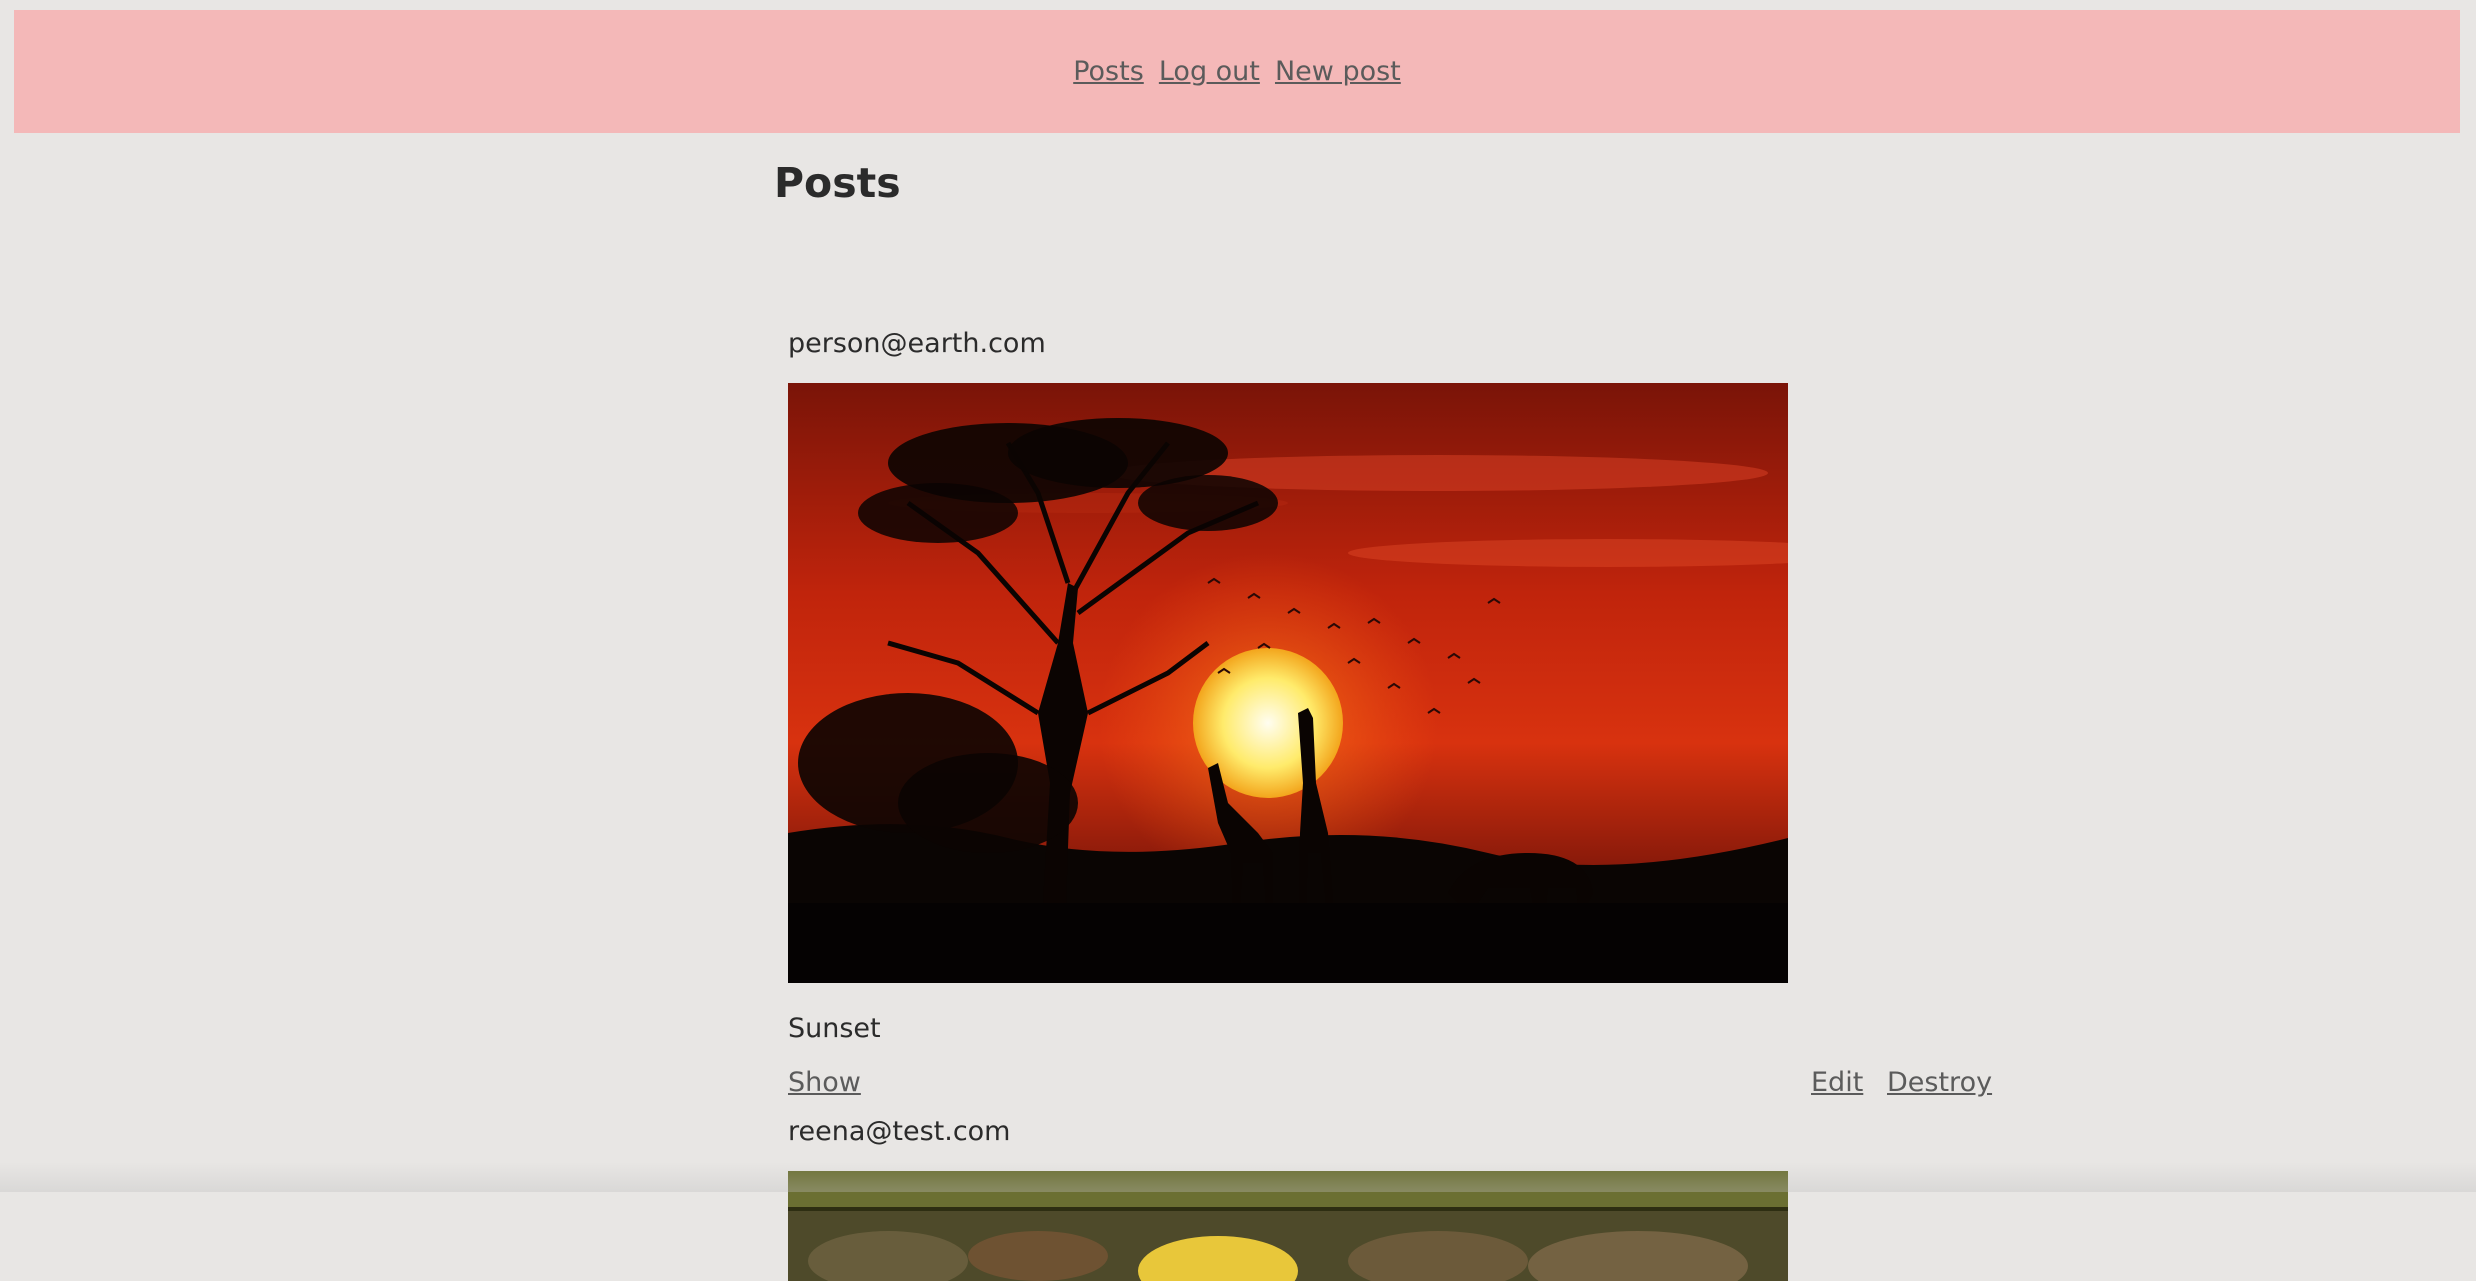 Image resolution: width=2476 pixels, height=1281 pixels. I want to click on main-nav: Posts Log out New post, so click(1237, 71).